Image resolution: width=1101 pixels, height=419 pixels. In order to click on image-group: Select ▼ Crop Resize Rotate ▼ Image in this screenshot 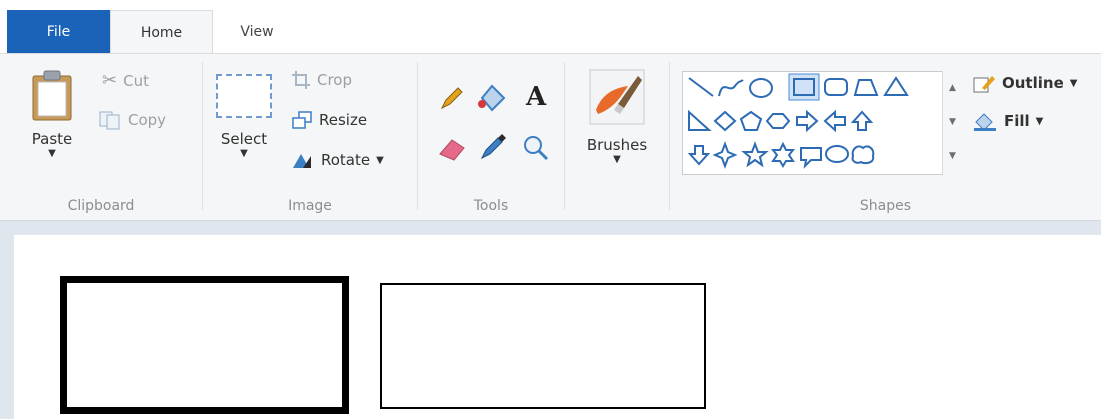, I will do `click(310, 137)`.